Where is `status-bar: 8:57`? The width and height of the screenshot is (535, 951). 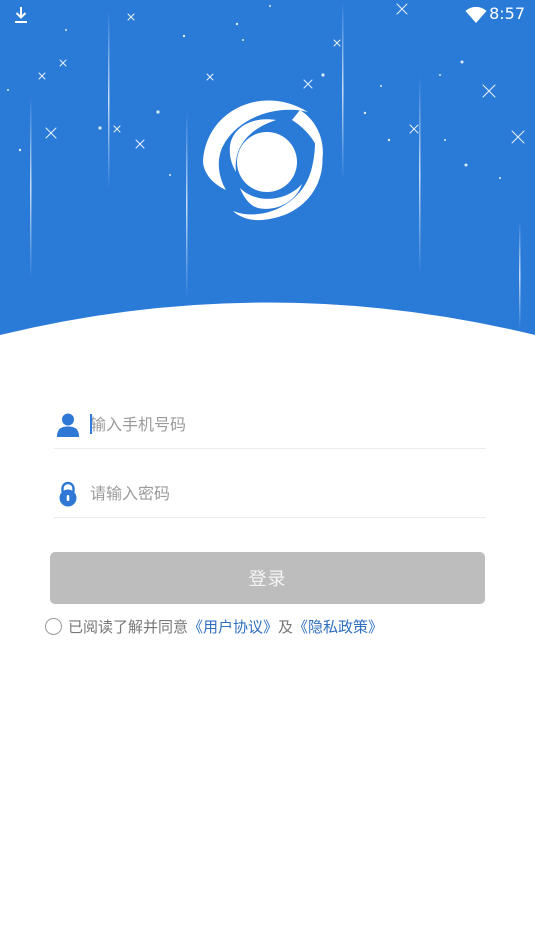 status-bar: 8:57 is located at coordinates (267, 15).